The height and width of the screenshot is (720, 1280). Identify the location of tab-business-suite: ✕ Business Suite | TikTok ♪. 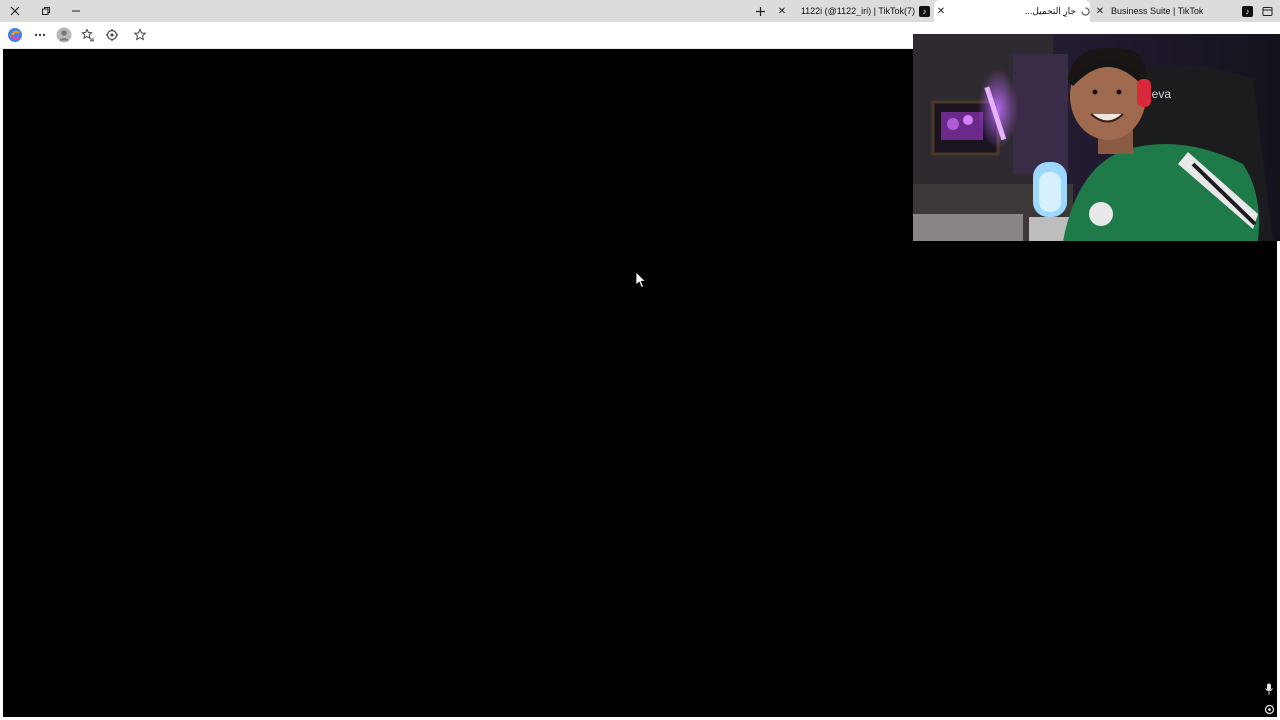
(1173, 11).